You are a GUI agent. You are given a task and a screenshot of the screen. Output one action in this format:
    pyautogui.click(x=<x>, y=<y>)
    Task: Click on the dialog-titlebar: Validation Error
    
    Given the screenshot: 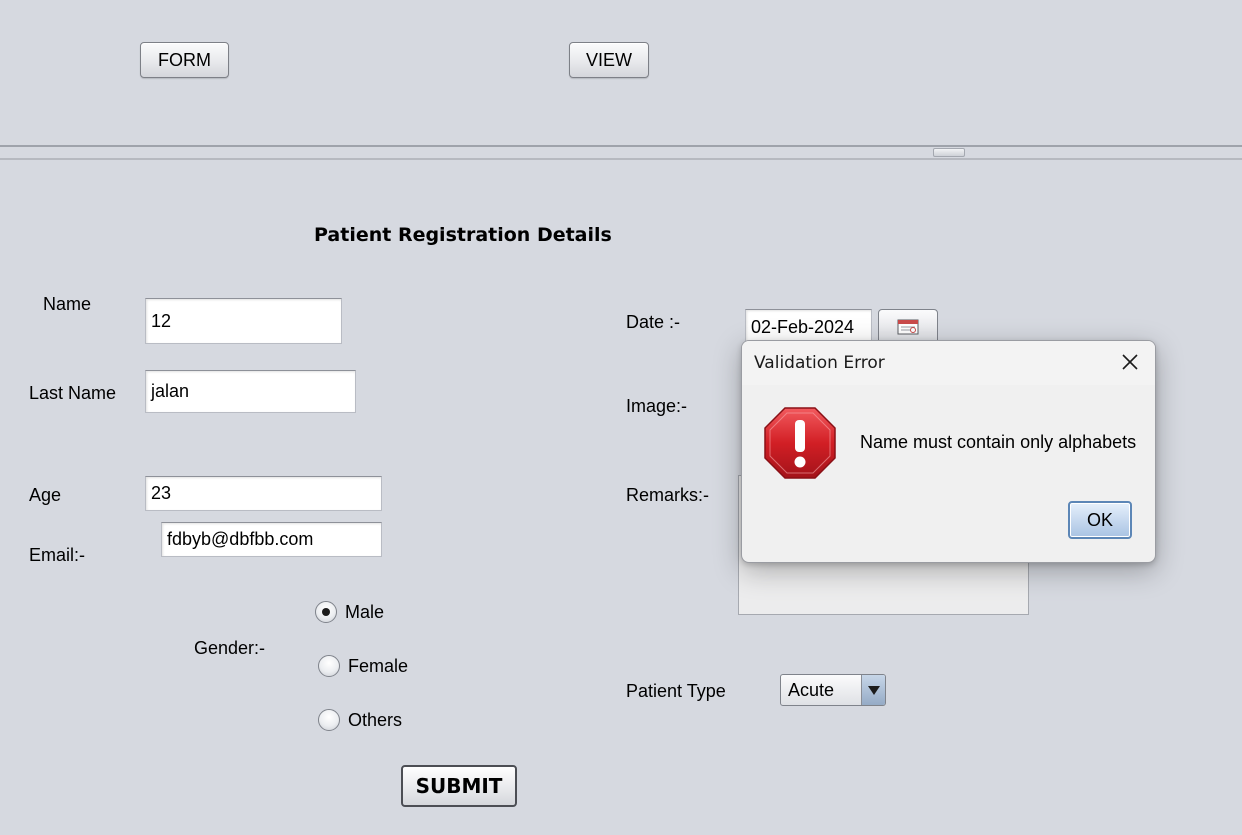 What is the action you would take?
    pyautogui.click(x=948, y=363)
    